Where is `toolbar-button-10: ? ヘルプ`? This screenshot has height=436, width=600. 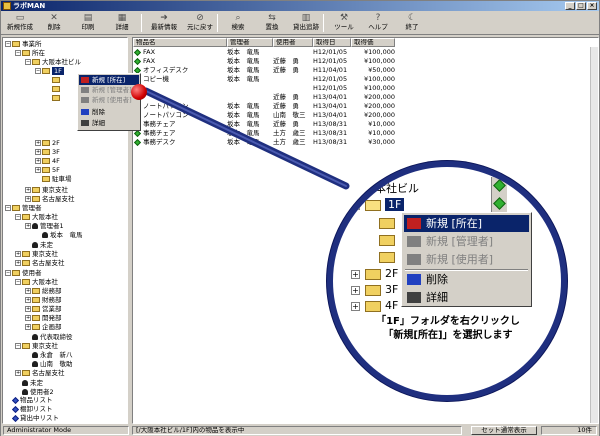 toolbar-button-10: ? ヘルプ is located at coordinates (378, 23).